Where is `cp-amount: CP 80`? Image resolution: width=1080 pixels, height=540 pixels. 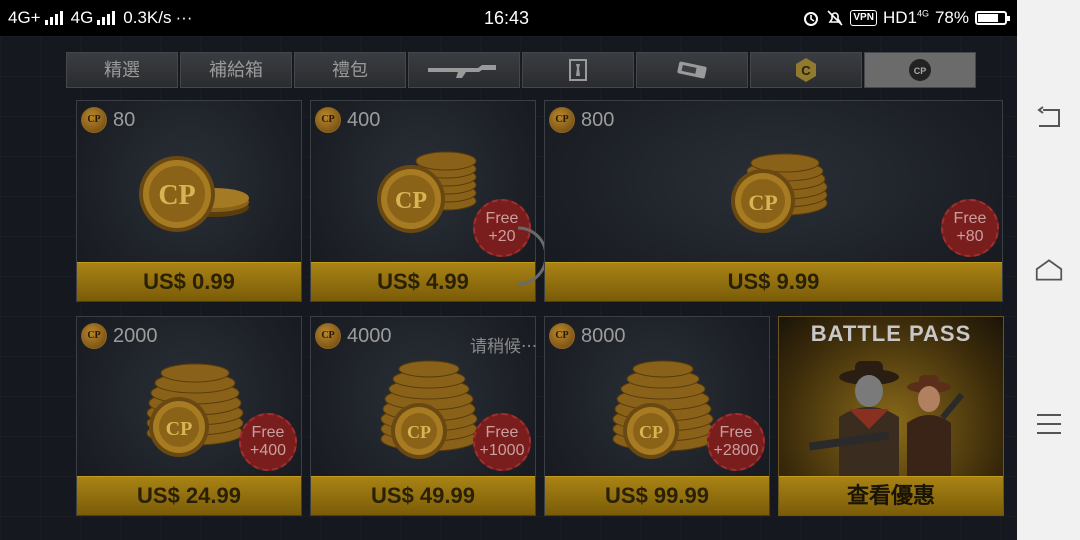 cp-amount: CP 80 is located at coordinates (108, 120).